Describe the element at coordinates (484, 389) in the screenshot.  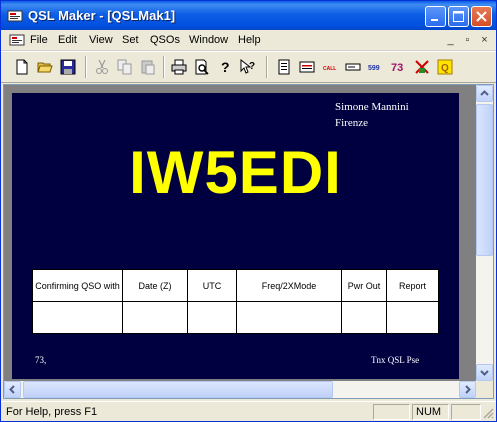
I see `scrollbar-corner` at that location.